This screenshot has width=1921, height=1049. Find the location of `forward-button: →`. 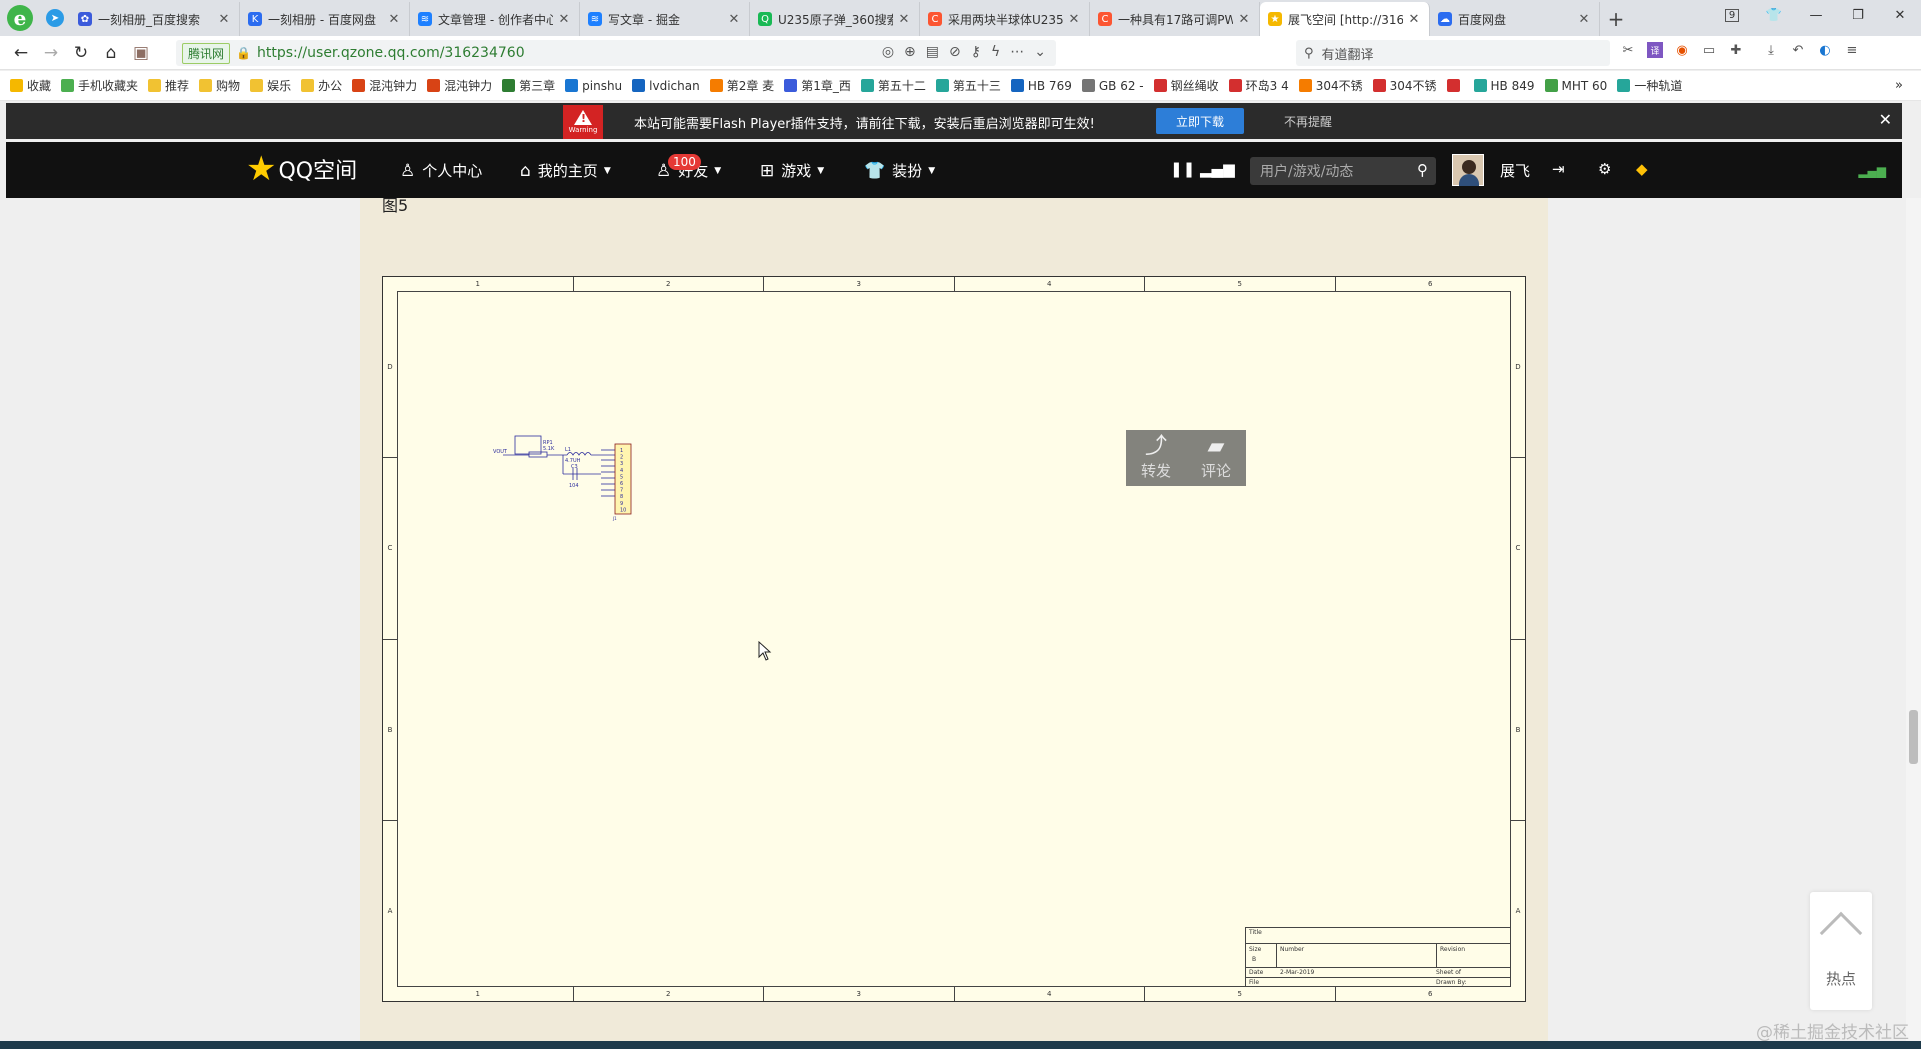

forward-button: → is located at coordinates (51, 53).